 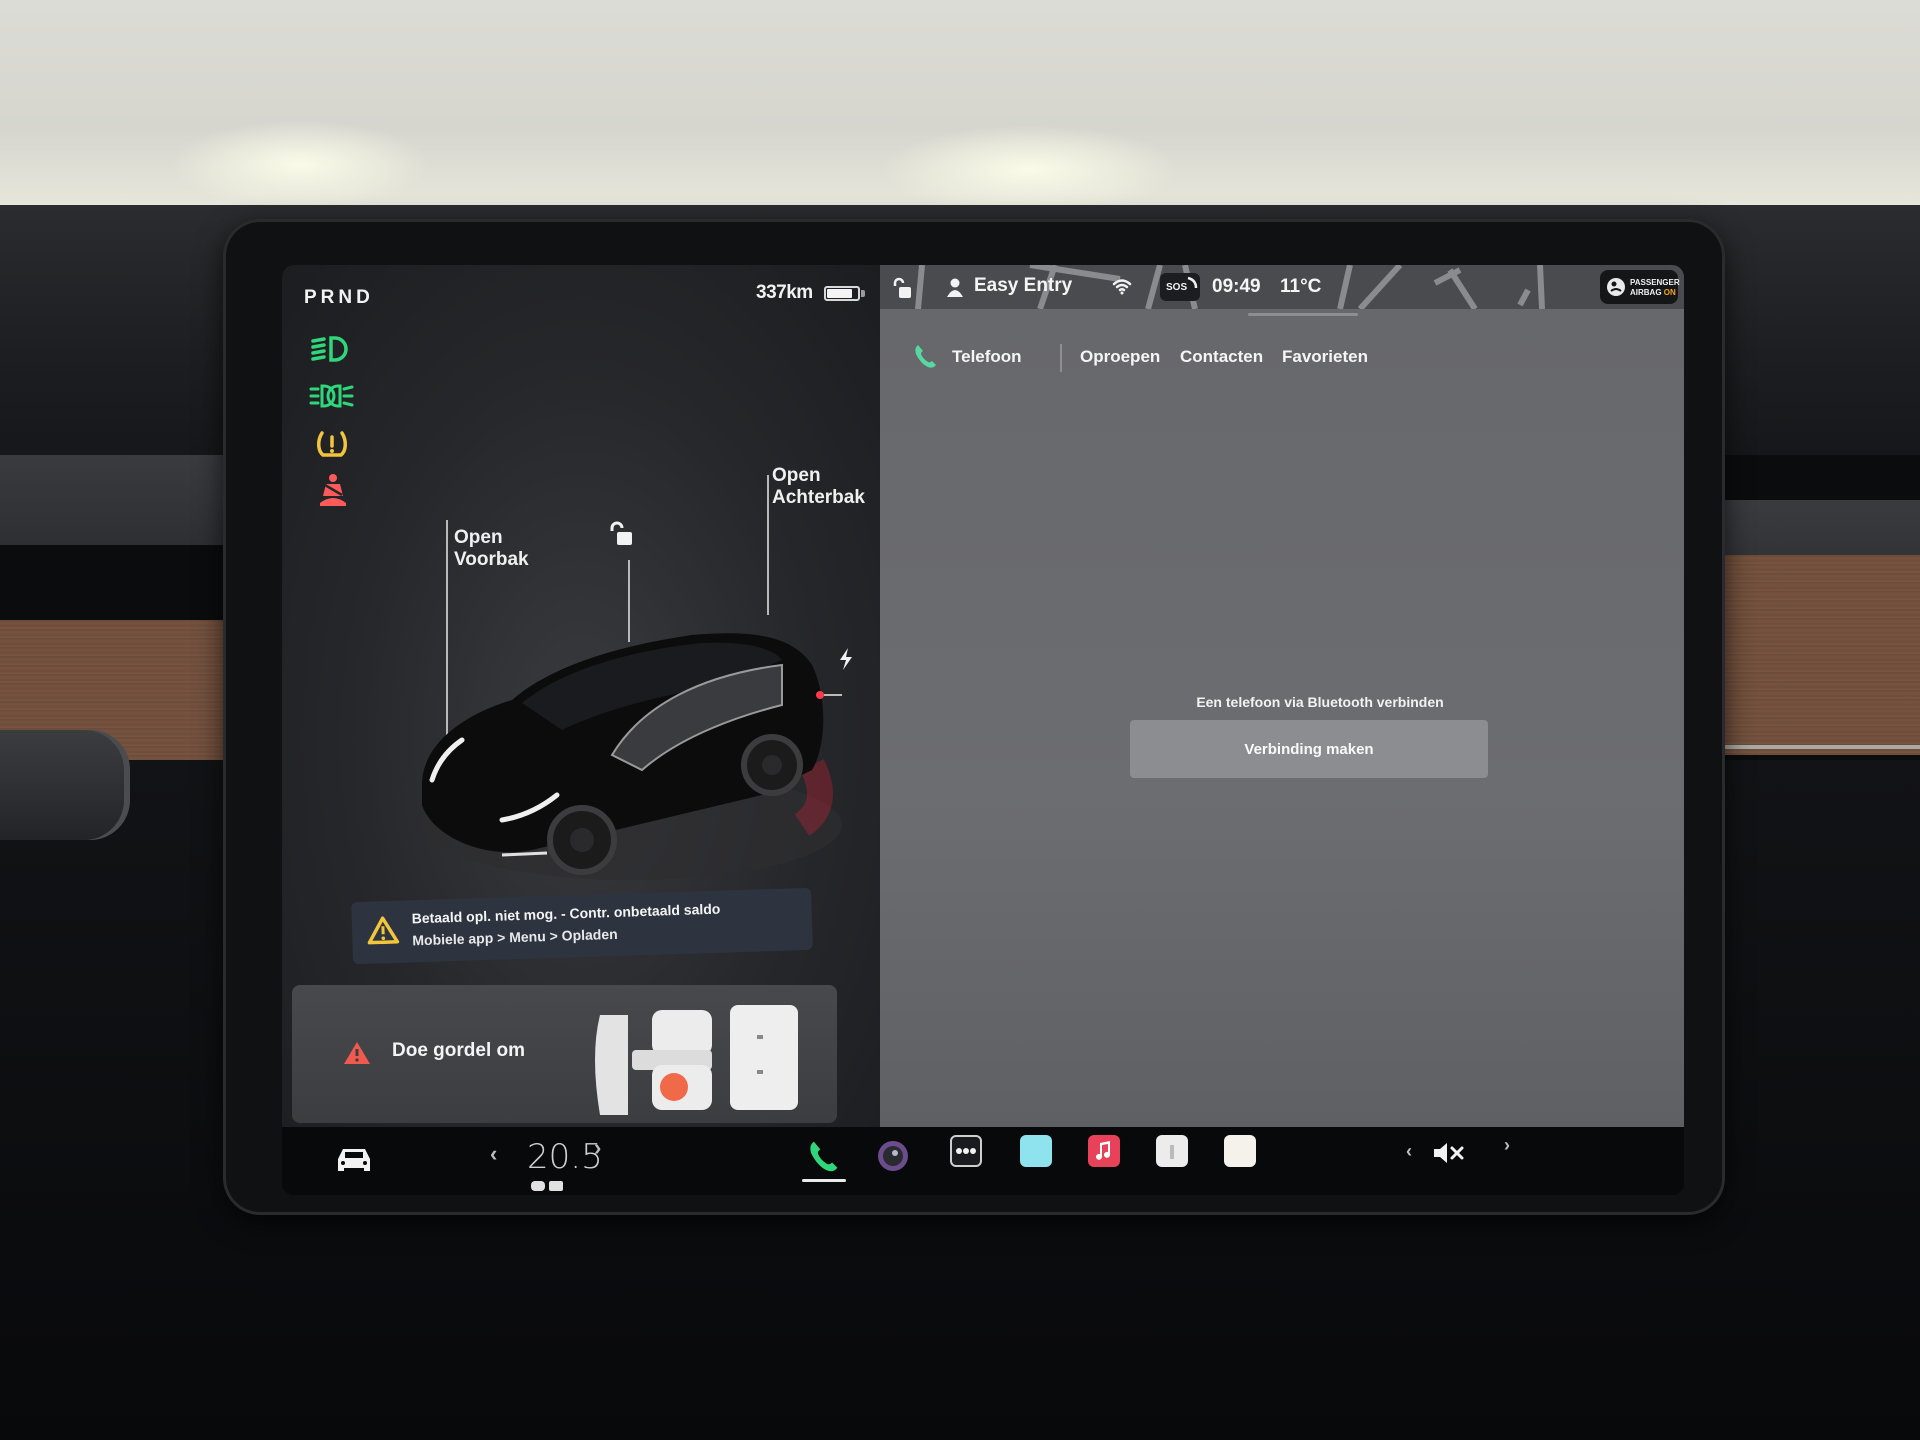 I want to click on seatbelt-alert-card: Doe gordel om, so click(x=564, y=1054).